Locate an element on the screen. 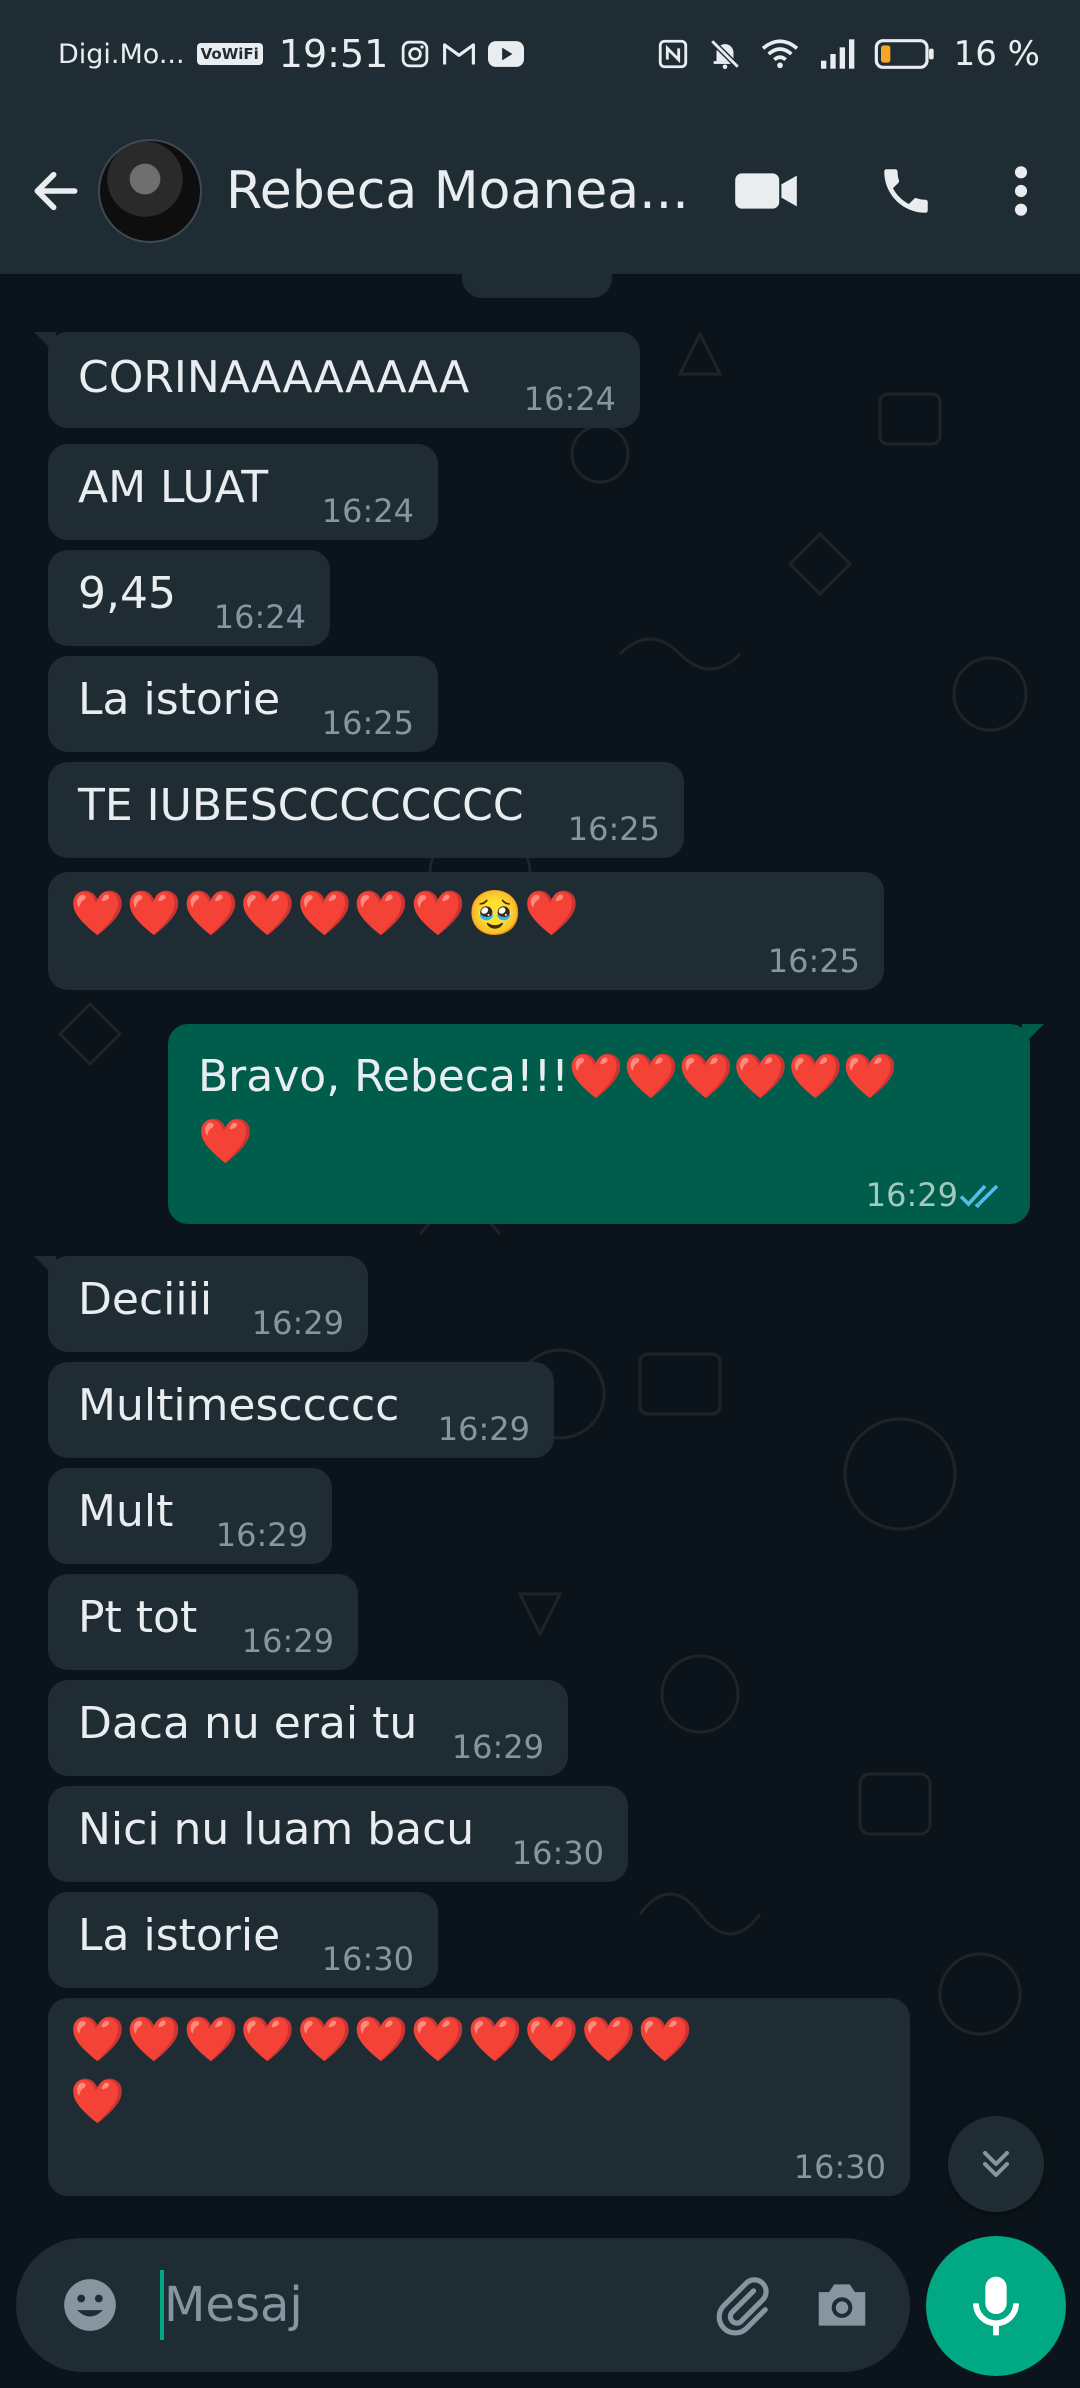 Image resolution: width=1080 pixels, height=2388 pixels. voice-call-button is located at coordinates (906, 191).